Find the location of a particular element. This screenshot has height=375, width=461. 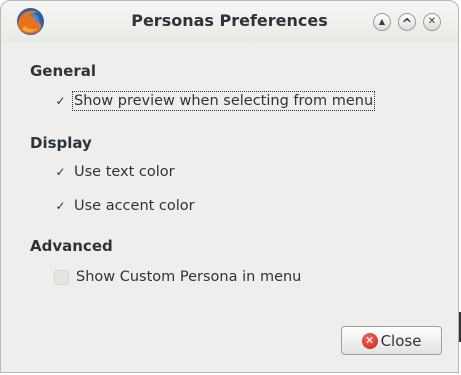

close-window-button: ✕ is located at coordinates (432, 22).